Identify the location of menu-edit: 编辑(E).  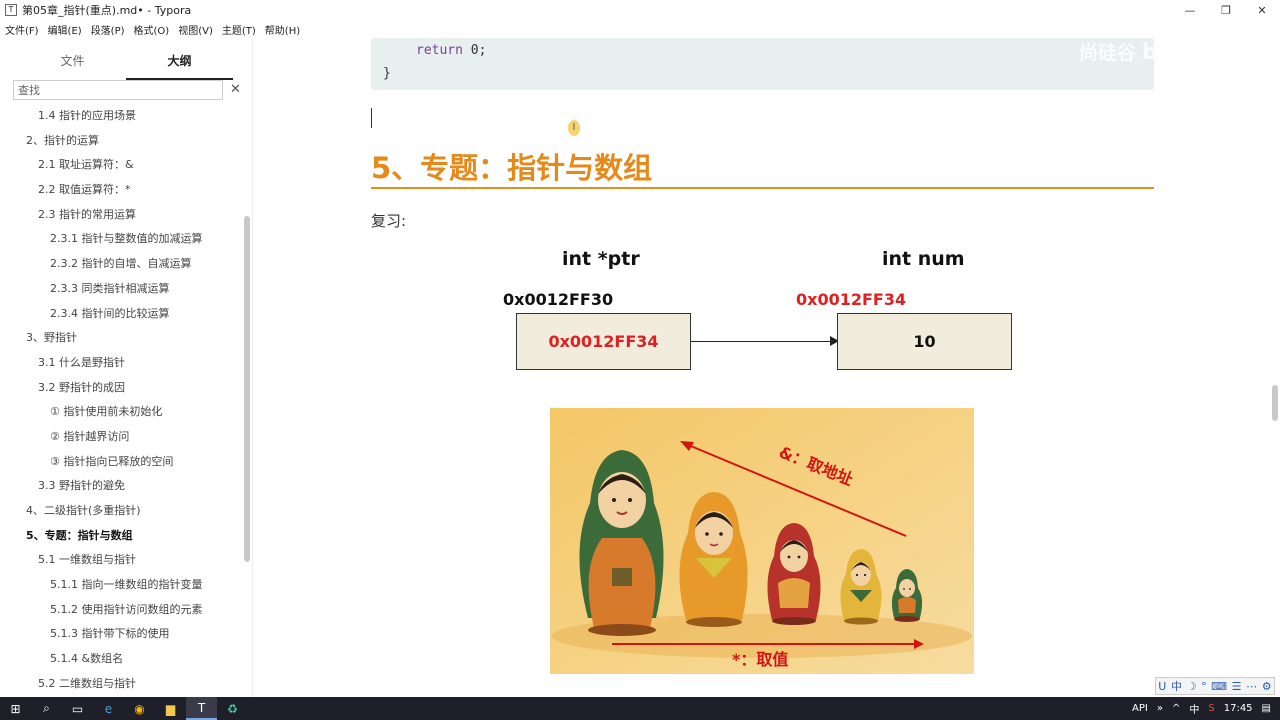
(65, 29).